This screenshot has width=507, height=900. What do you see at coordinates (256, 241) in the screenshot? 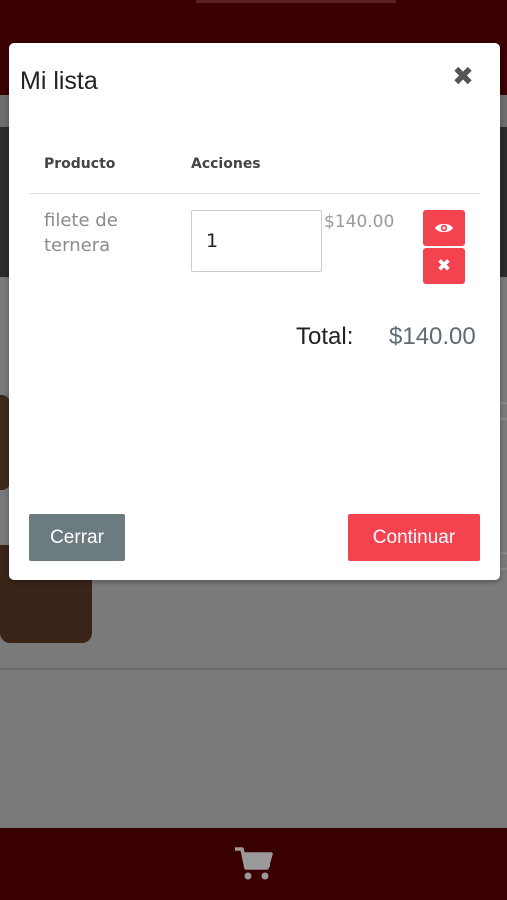
I see `quantity-input` at bounding box center [256, 241].